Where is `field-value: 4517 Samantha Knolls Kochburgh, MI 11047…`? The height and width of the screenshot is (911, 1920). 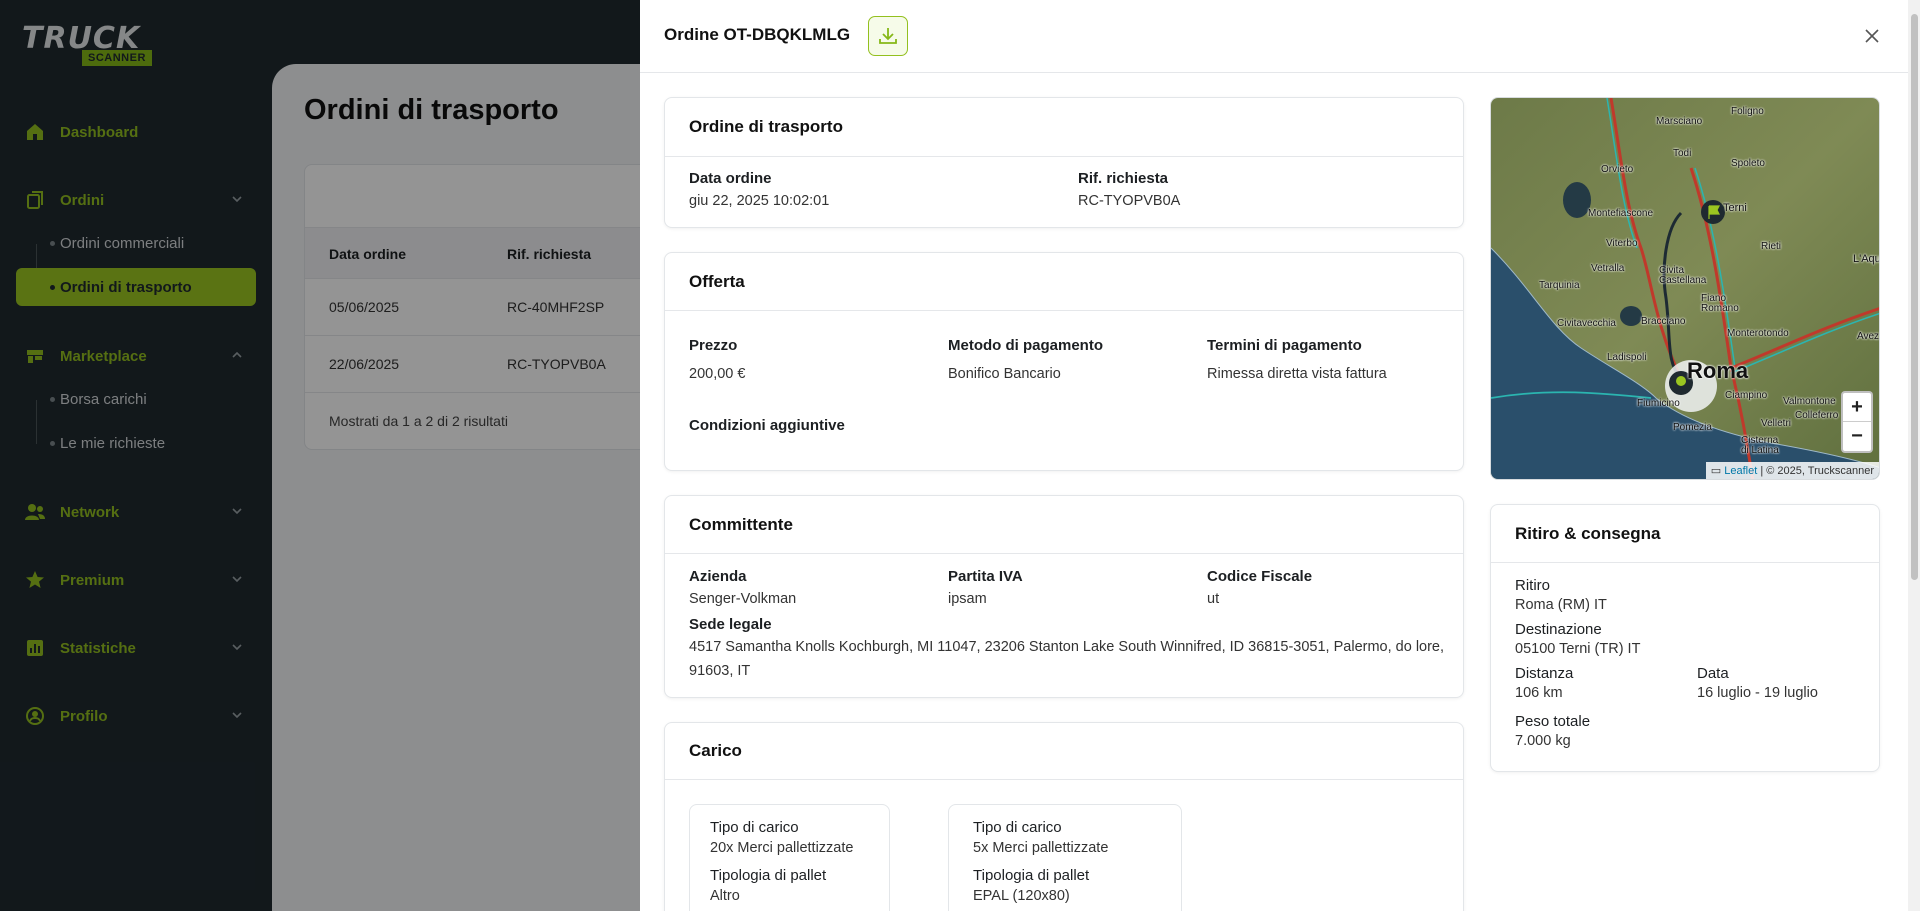
field-value: 4517 Samantha Knolls Kochburgh, MI 11047… is located at coordinates (1067, 659).